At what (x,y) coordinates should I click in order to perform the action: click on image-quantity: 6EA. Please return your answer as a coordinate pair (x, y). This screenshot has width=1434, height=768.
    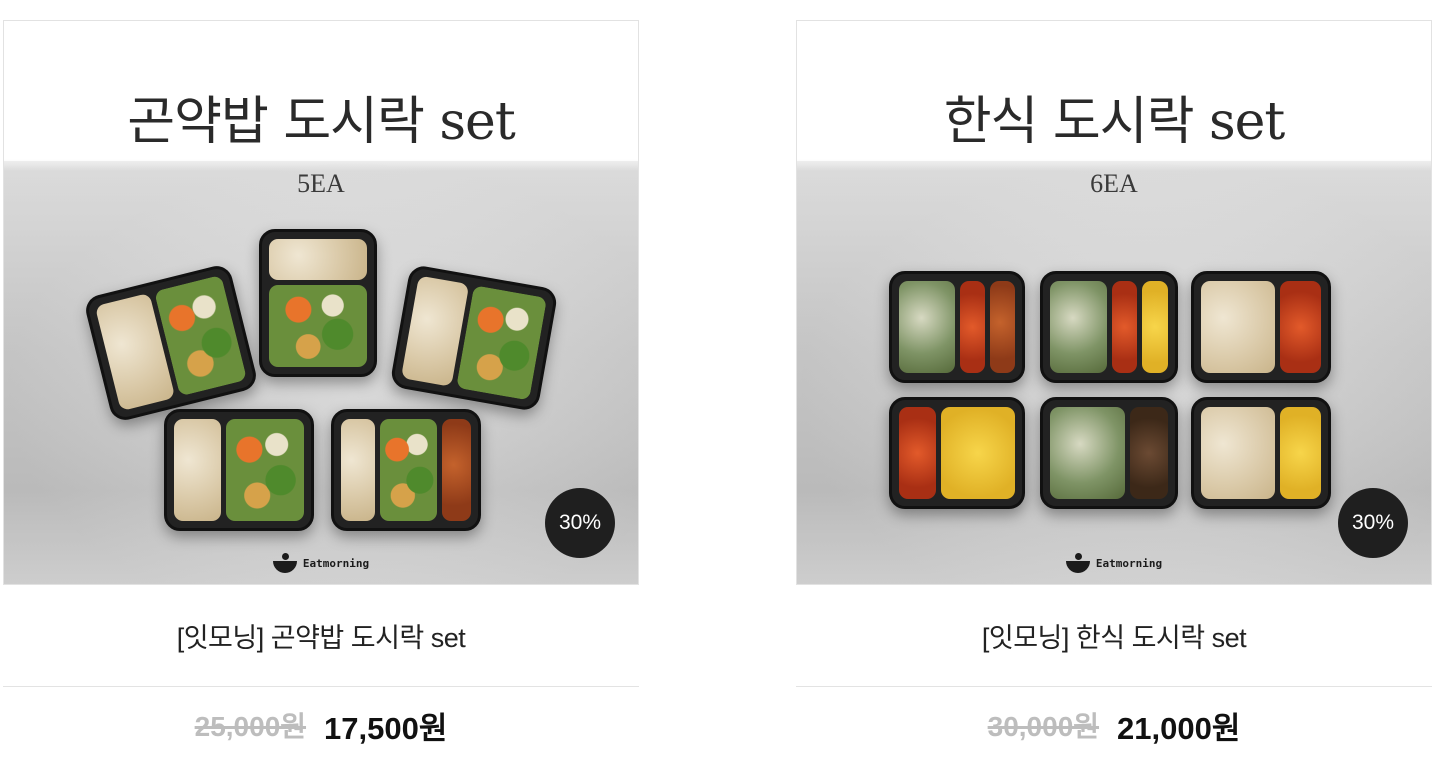
    Looking at the image, I should click on (1114, 183).